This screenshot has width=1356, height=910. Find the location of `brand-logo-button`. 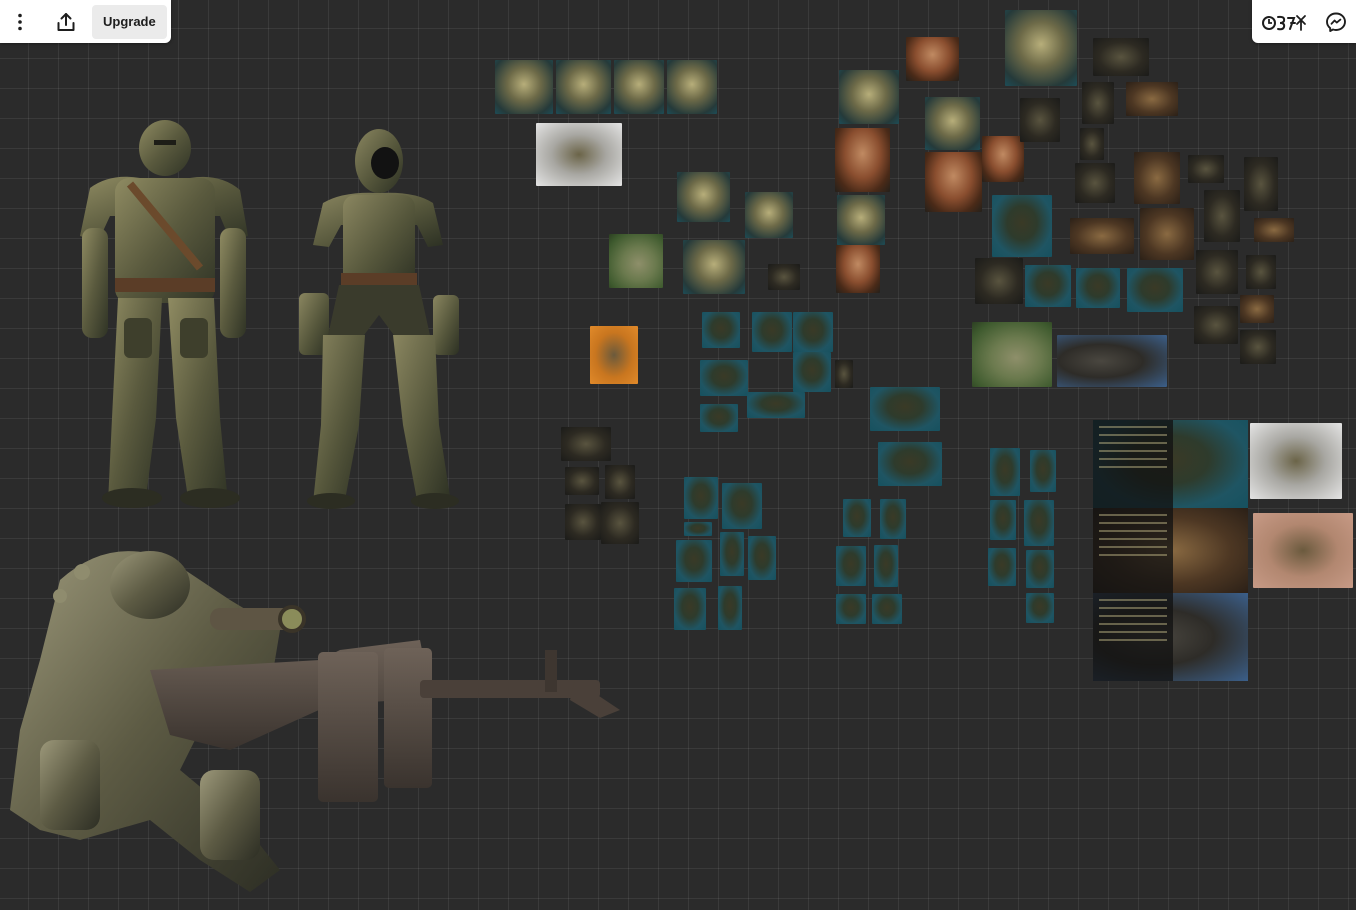

brand-logo-button is located at coordinates (1284, 22).